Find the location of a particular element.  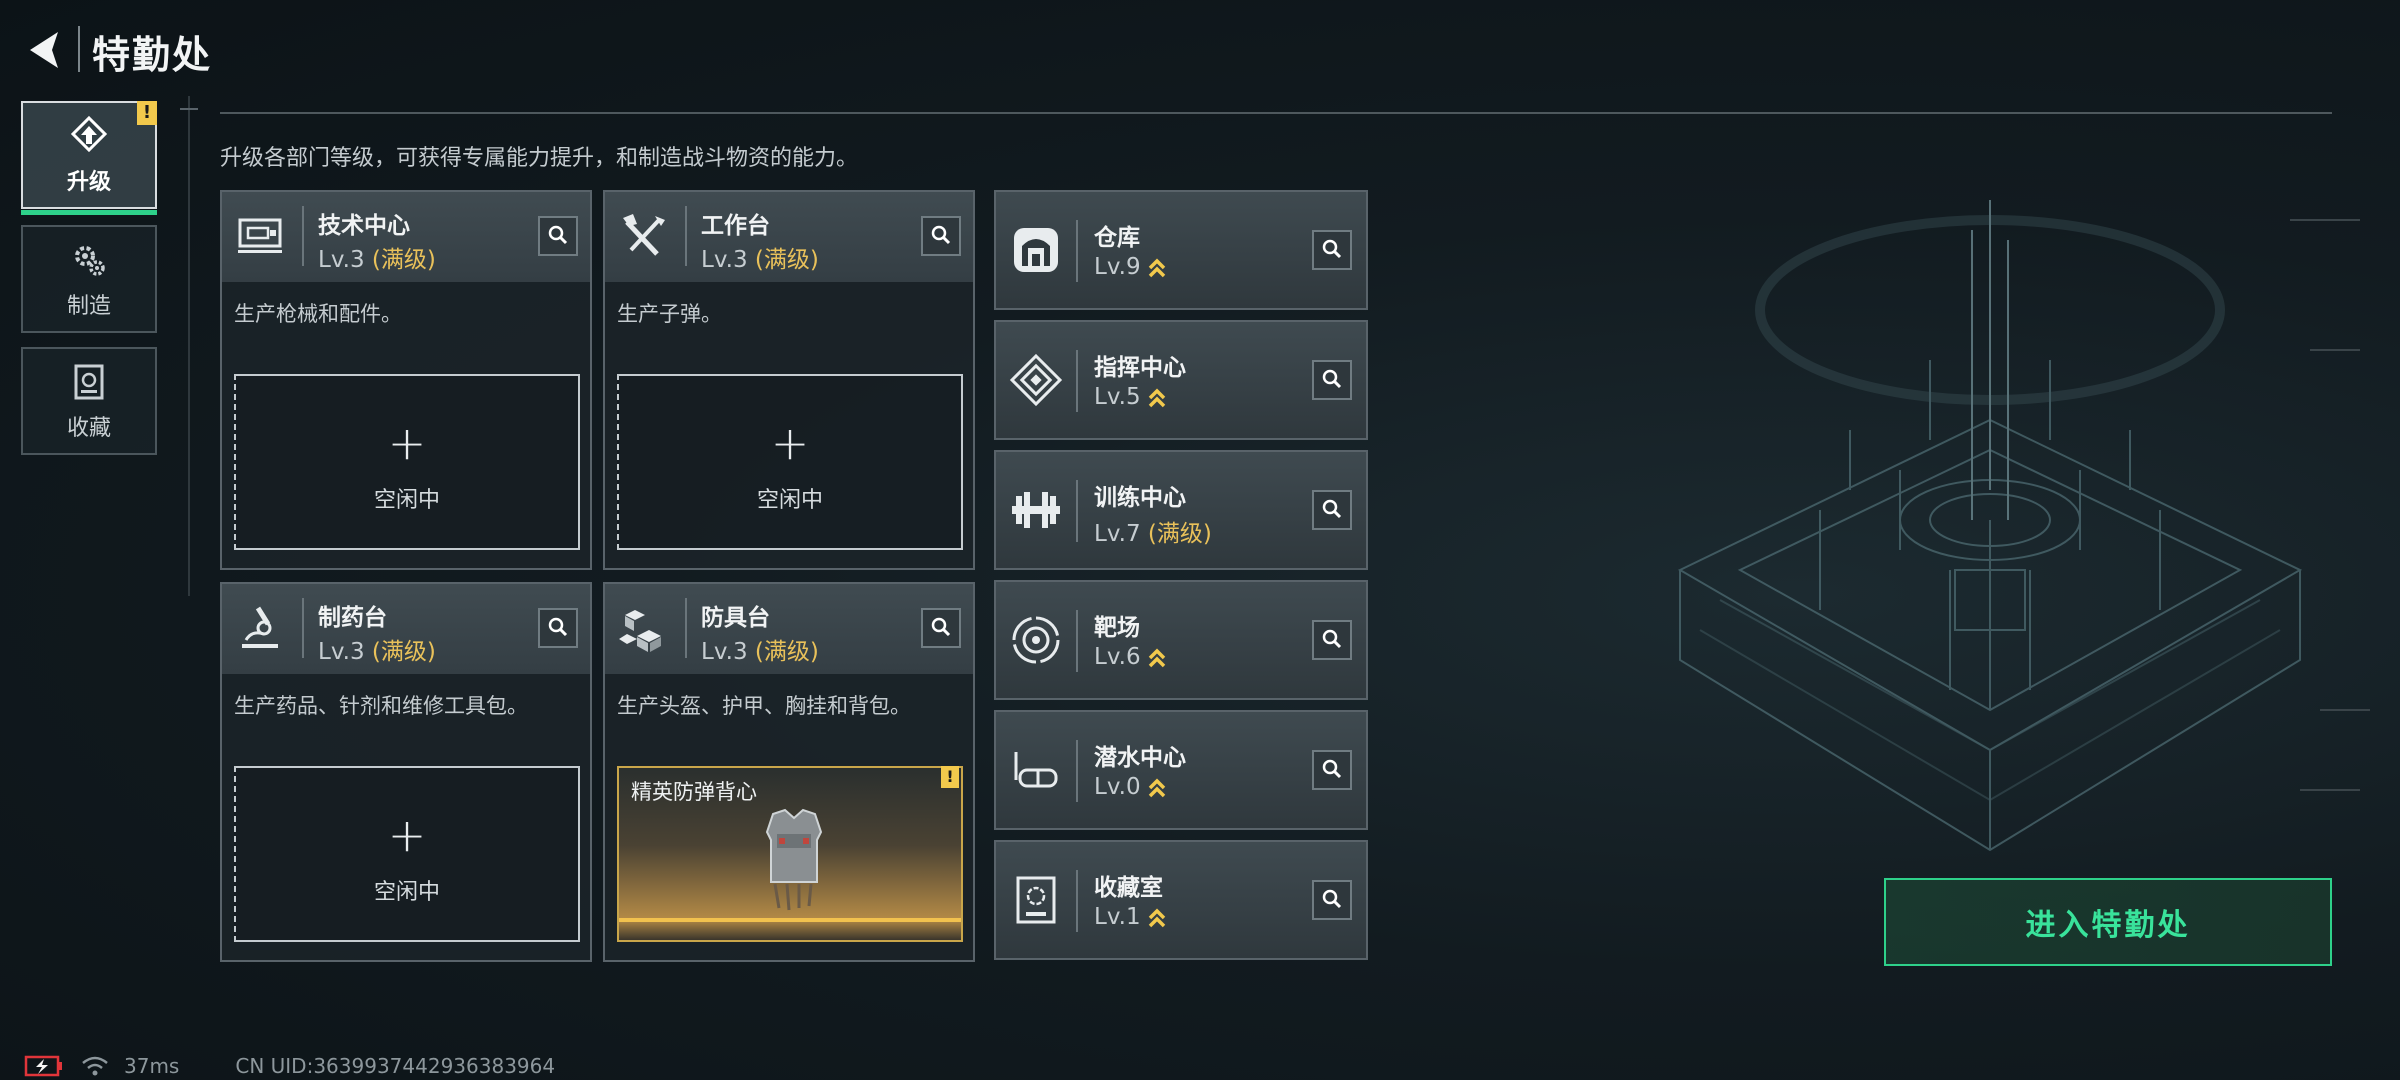

facility-card-diving-center: 潜水中心 Lv.0 is located at coordinates (1181, 770).